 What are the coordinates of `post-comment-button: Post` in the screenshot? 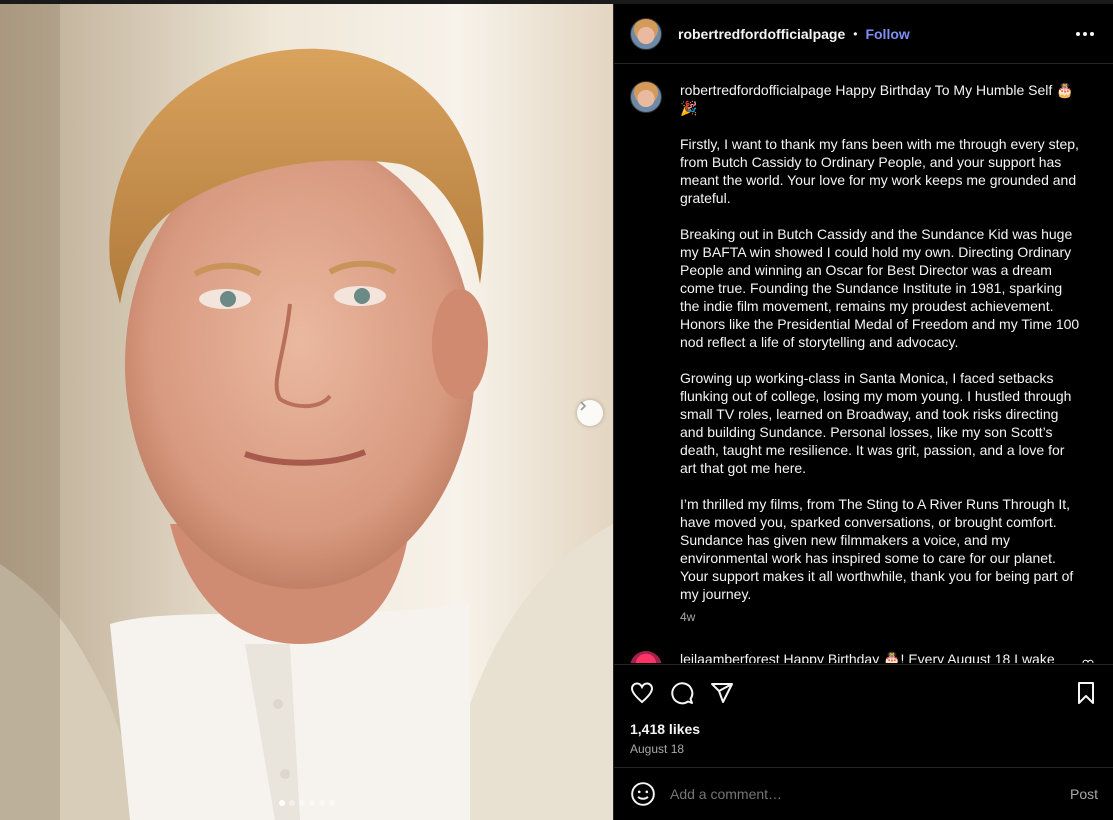 It's located at (1084, 794).